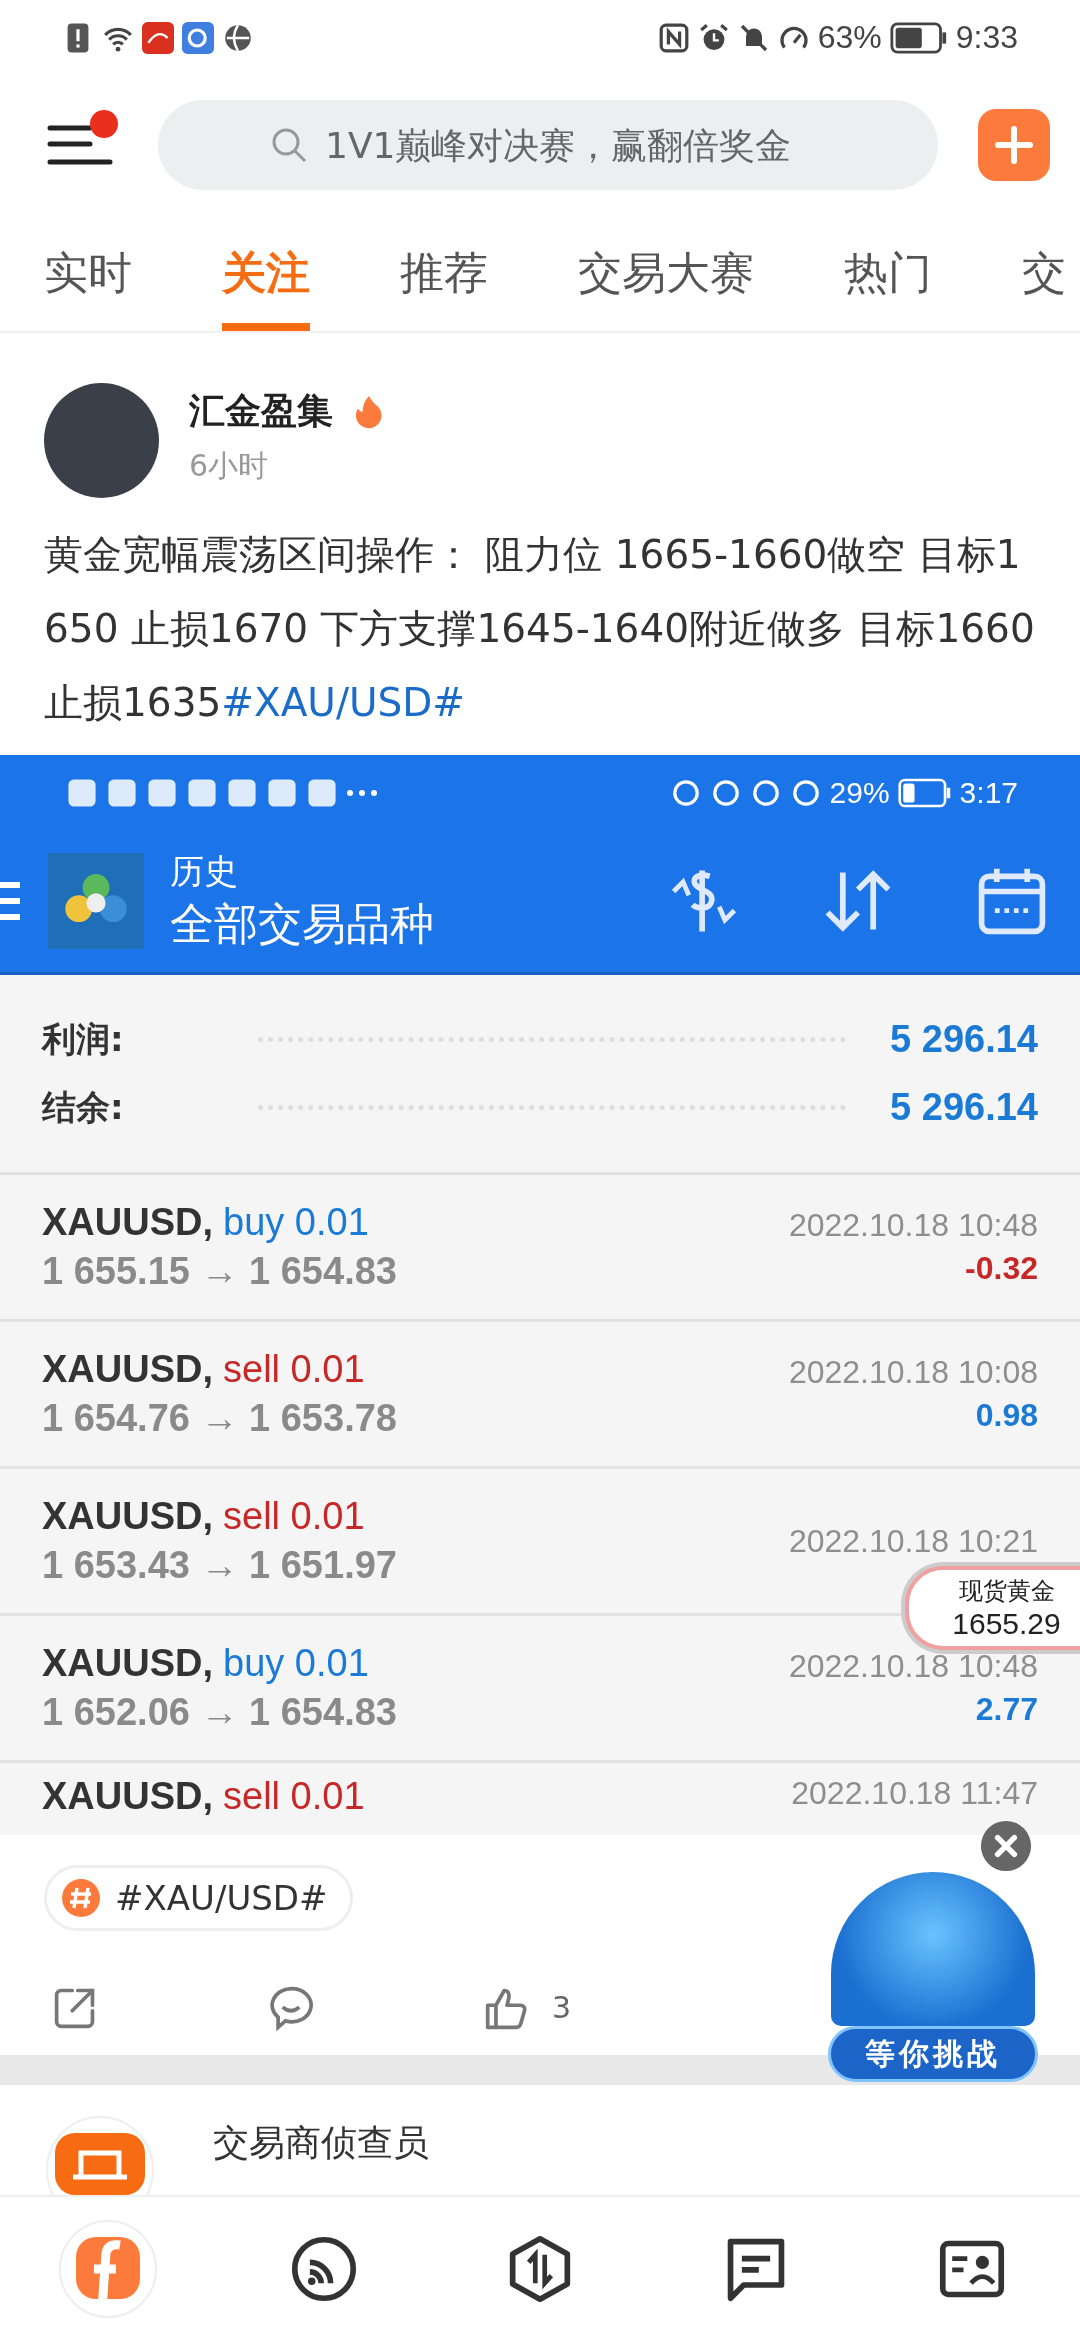 This screenshot has height=2340, width=1080. I want to click on close-icon, so click(1006, 1846).